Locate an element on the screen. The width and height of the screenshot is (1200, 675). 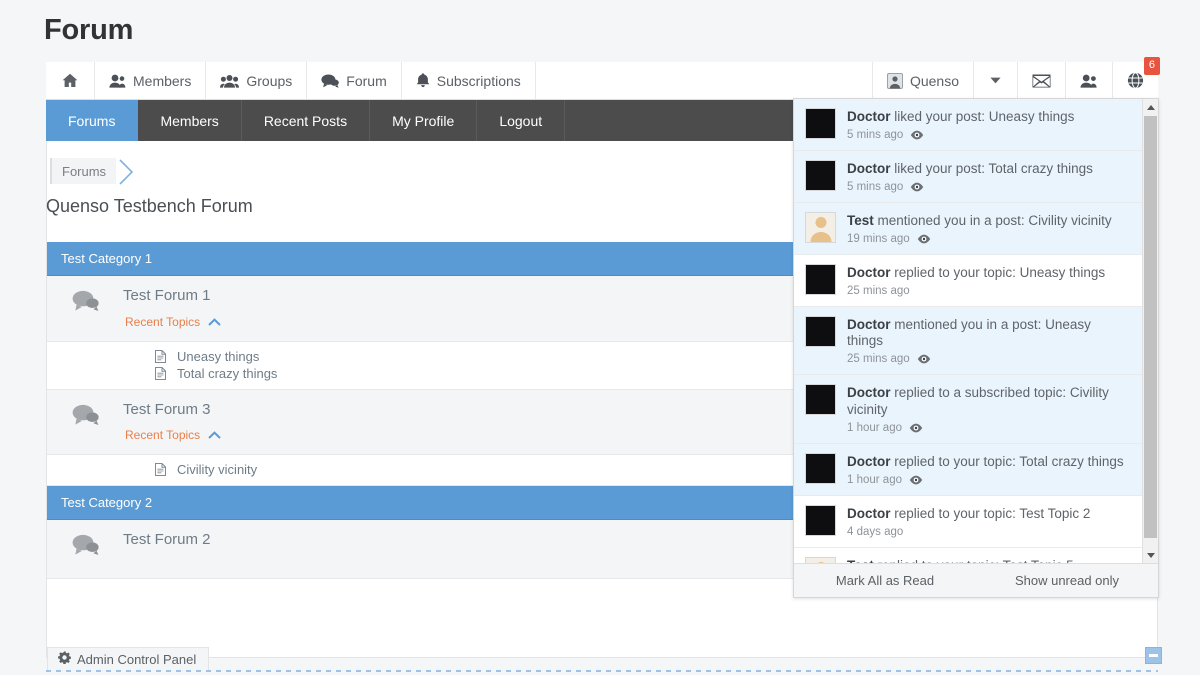
adminbar-spacer is located at coordinates (704, 80).